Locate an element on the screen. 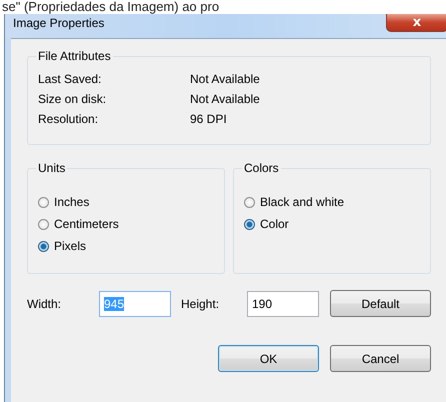  width-label: Width: is located at coordinates (44, 303).